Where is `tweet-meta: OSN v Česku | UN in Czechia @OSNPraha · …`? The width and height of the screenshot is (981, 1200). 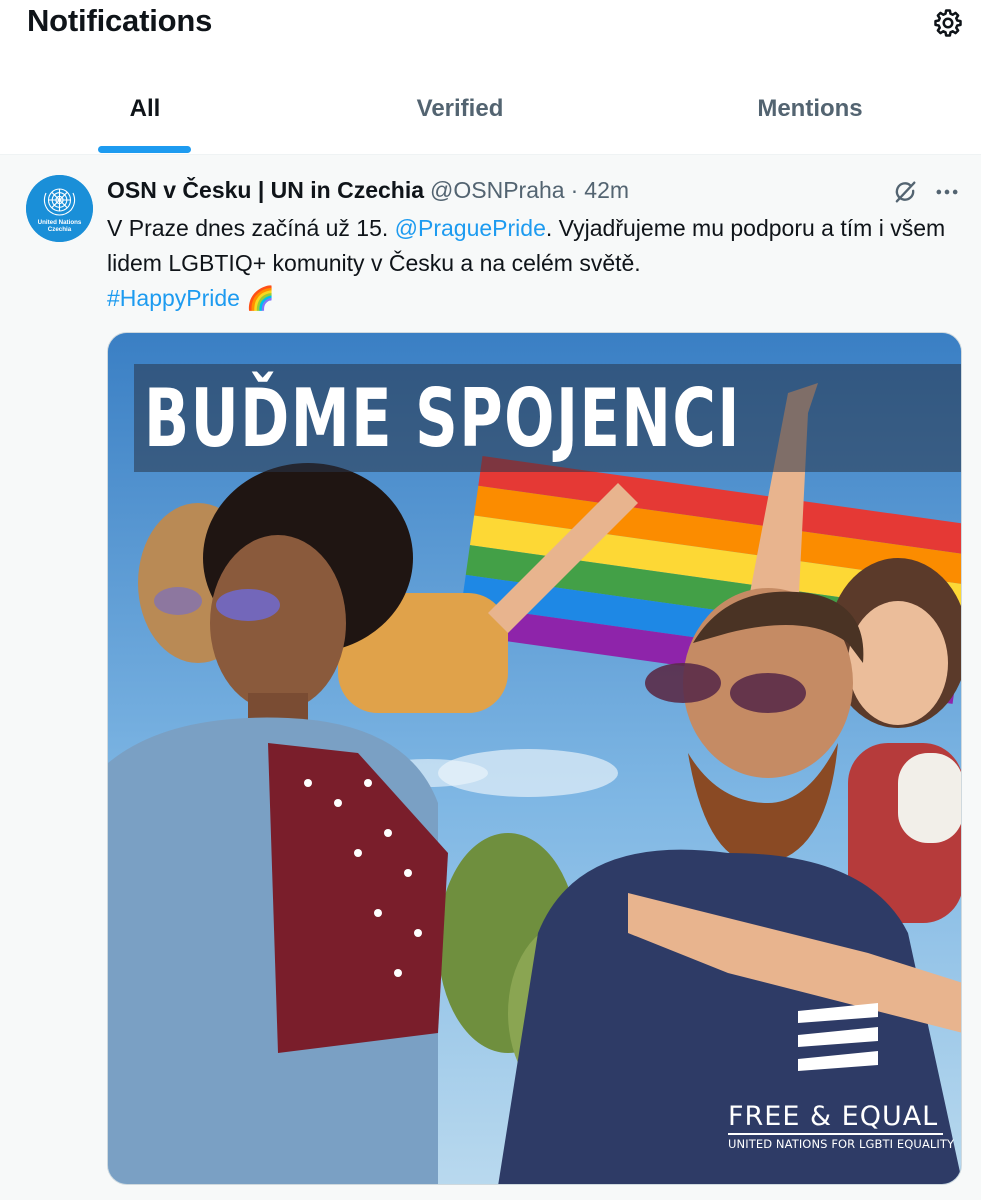 tweet-meta: OSN v Česku | UN in Czechia @OSNPraha · … is located at coordinates (368, 192).